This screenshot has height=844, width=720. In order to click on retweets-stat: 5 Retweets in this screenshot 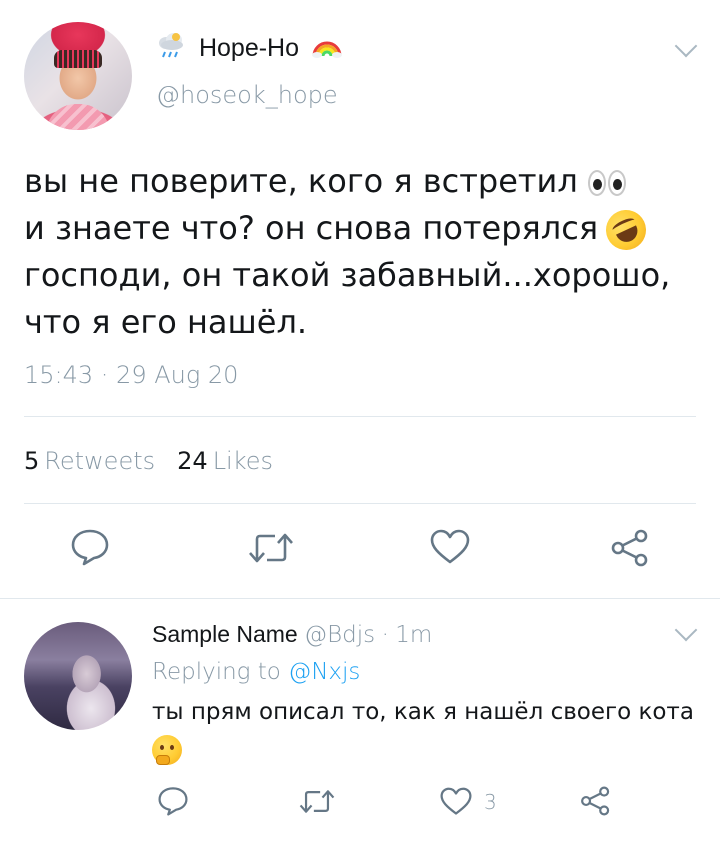, I will do `click(89, 461)`.